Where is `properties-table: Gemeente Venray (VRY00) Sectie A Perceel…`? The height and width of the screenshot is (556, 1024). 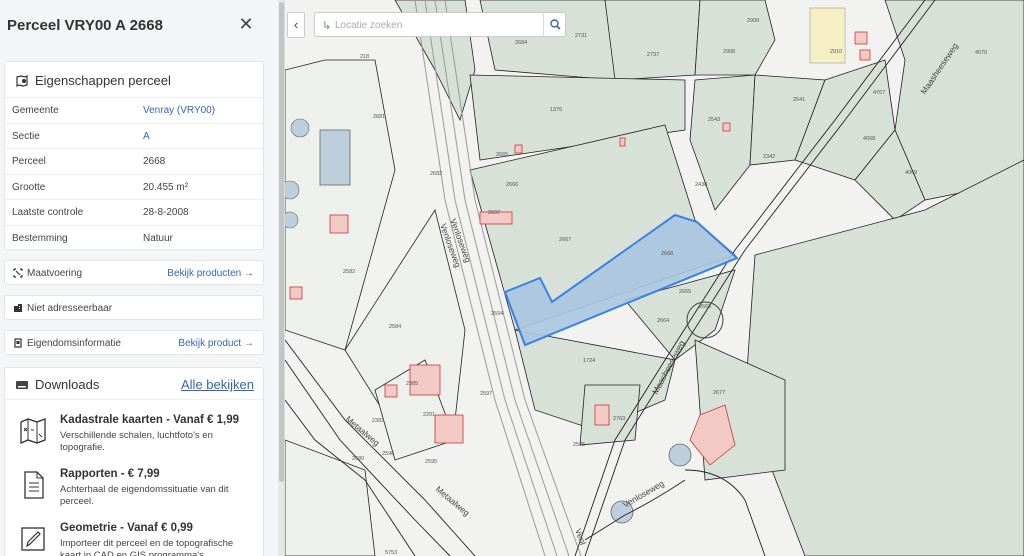
properties-table: Gemeente Venray (VRY00) Sectie A Perceel… is located at coordinates (134, 174).